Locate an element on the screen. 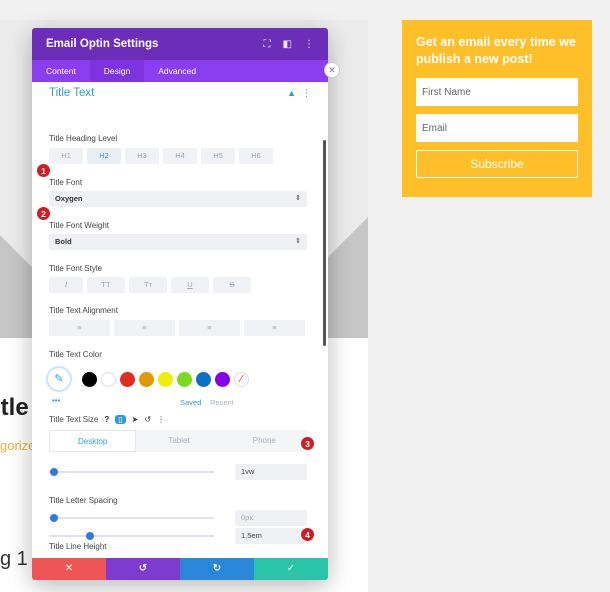  swatch-orange is located at coordinates (146, 379).